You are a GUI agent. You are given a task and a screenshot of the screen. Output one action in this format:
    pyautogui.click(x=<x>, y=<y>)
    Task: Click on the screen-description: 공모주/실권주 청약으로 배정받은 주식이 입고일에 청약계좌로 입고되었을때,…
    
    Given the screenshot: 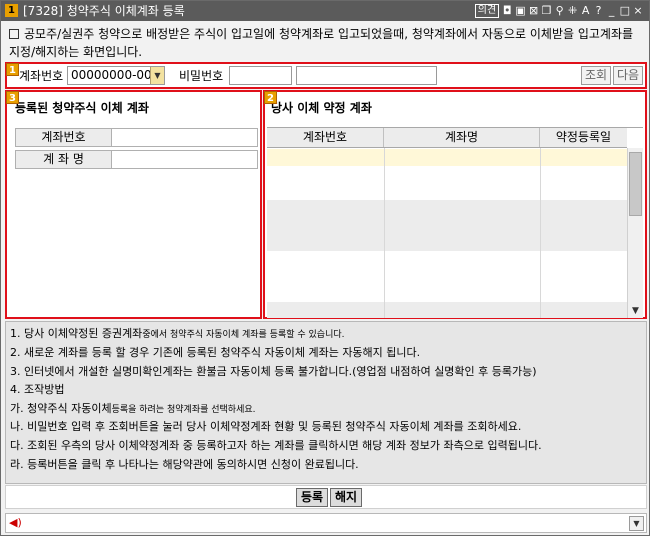 What is the action you would take?
    pyautogui.click(x=327, y=43)
    